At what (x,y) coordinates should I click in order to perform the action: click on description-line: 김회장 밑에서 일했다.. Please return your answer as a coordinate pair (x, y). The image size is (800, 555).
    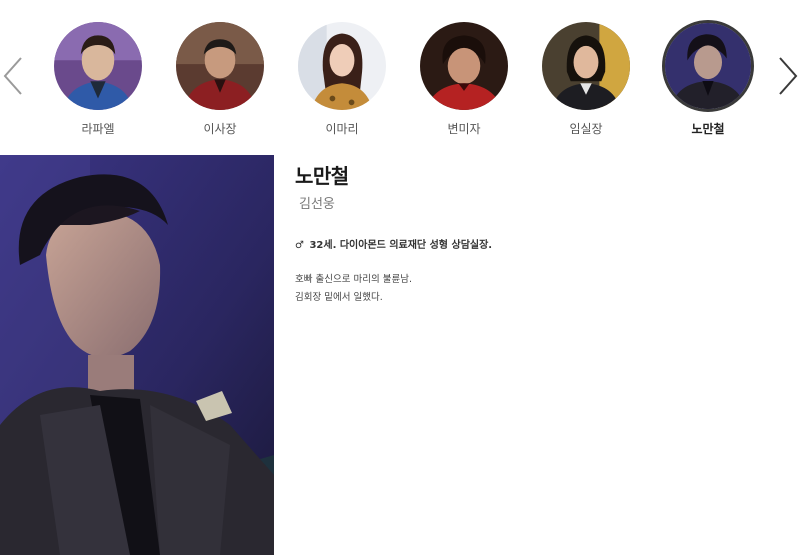
    Looking at the image, I should click on (339, 297).